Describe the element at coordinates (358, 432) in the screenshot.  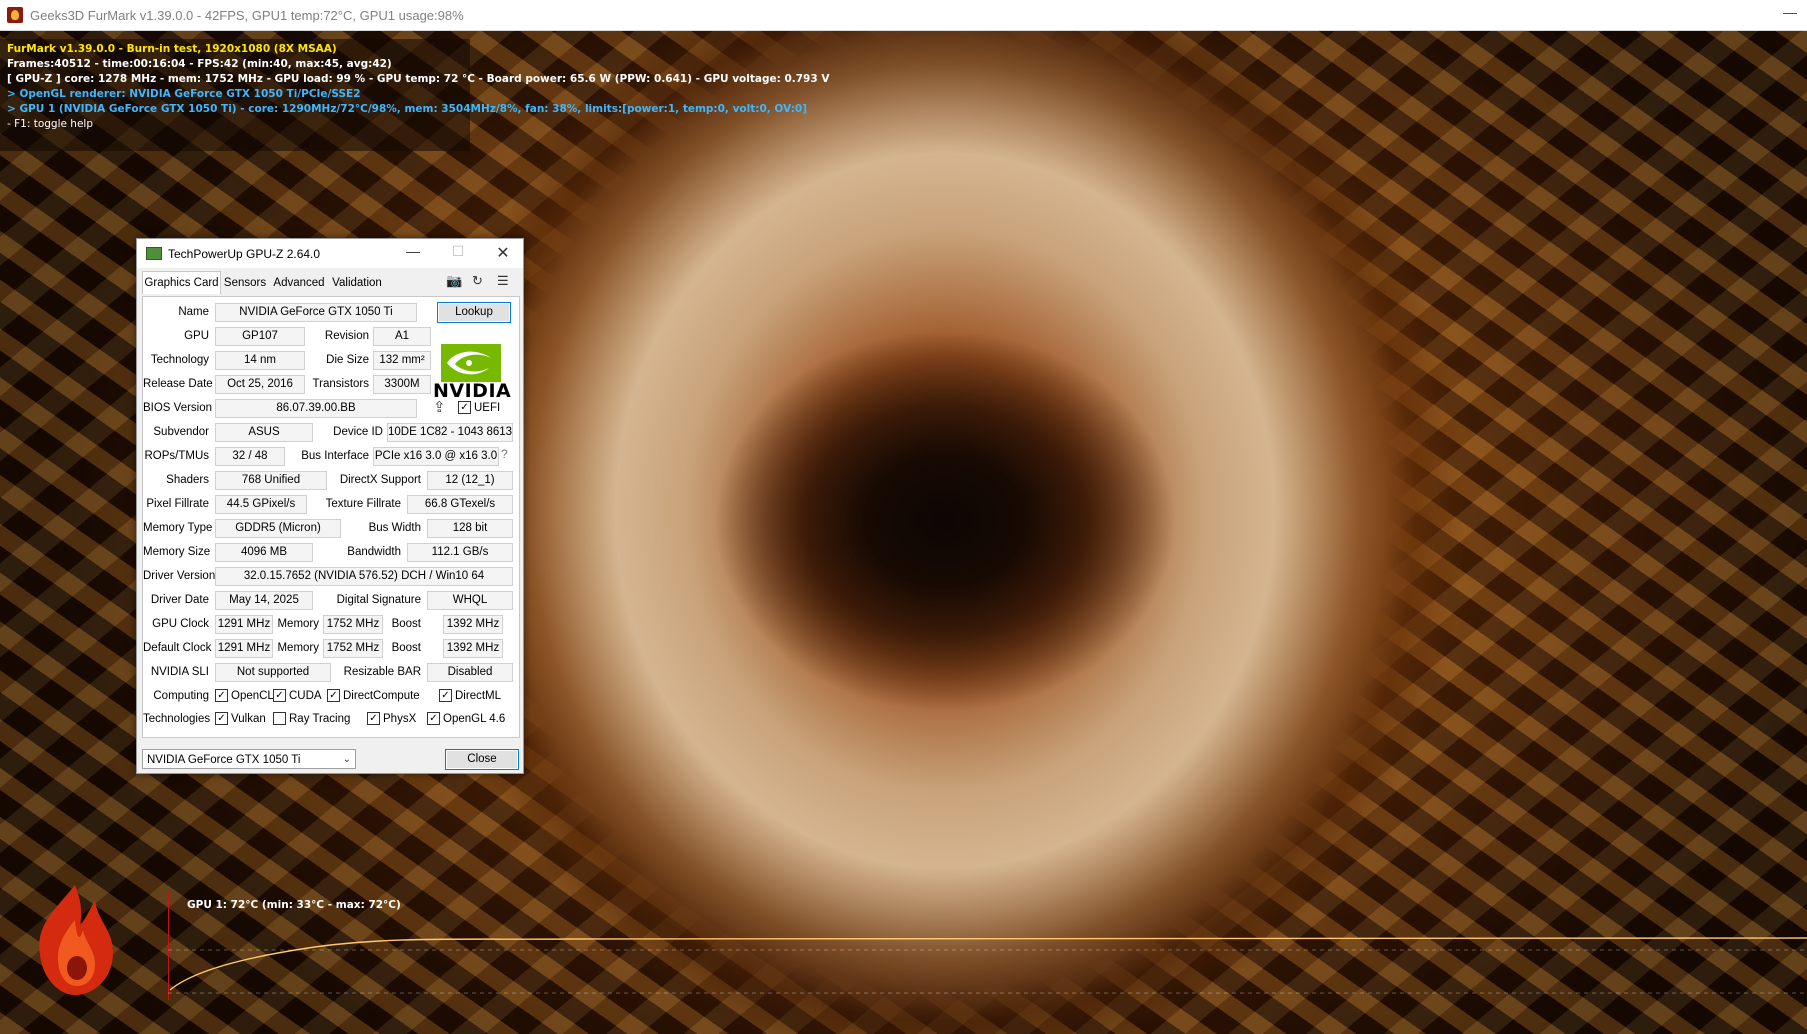
I see `device-id-label: Device ID` at that location.